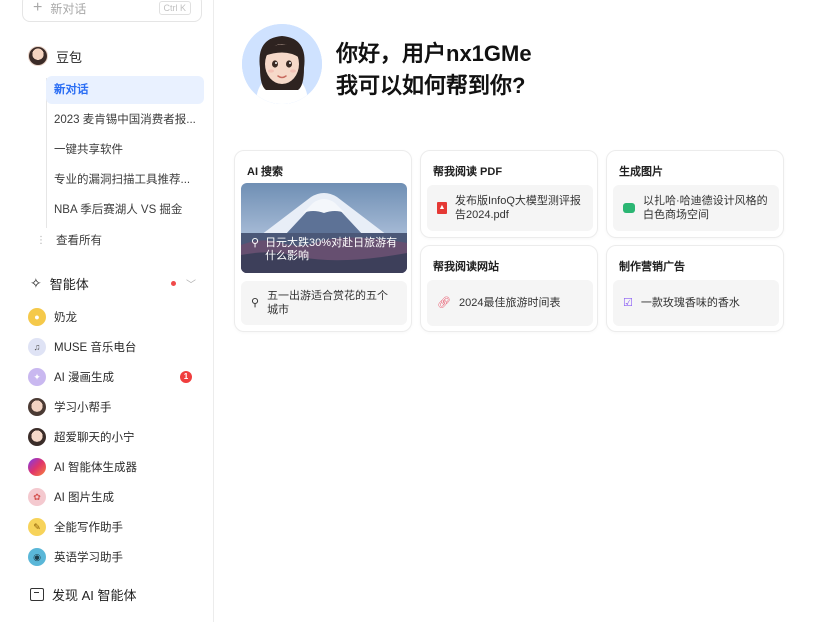  I want to click on chip-text: 发布版InfoQ大模型测评报告2024.pdf, so click(518, 208).